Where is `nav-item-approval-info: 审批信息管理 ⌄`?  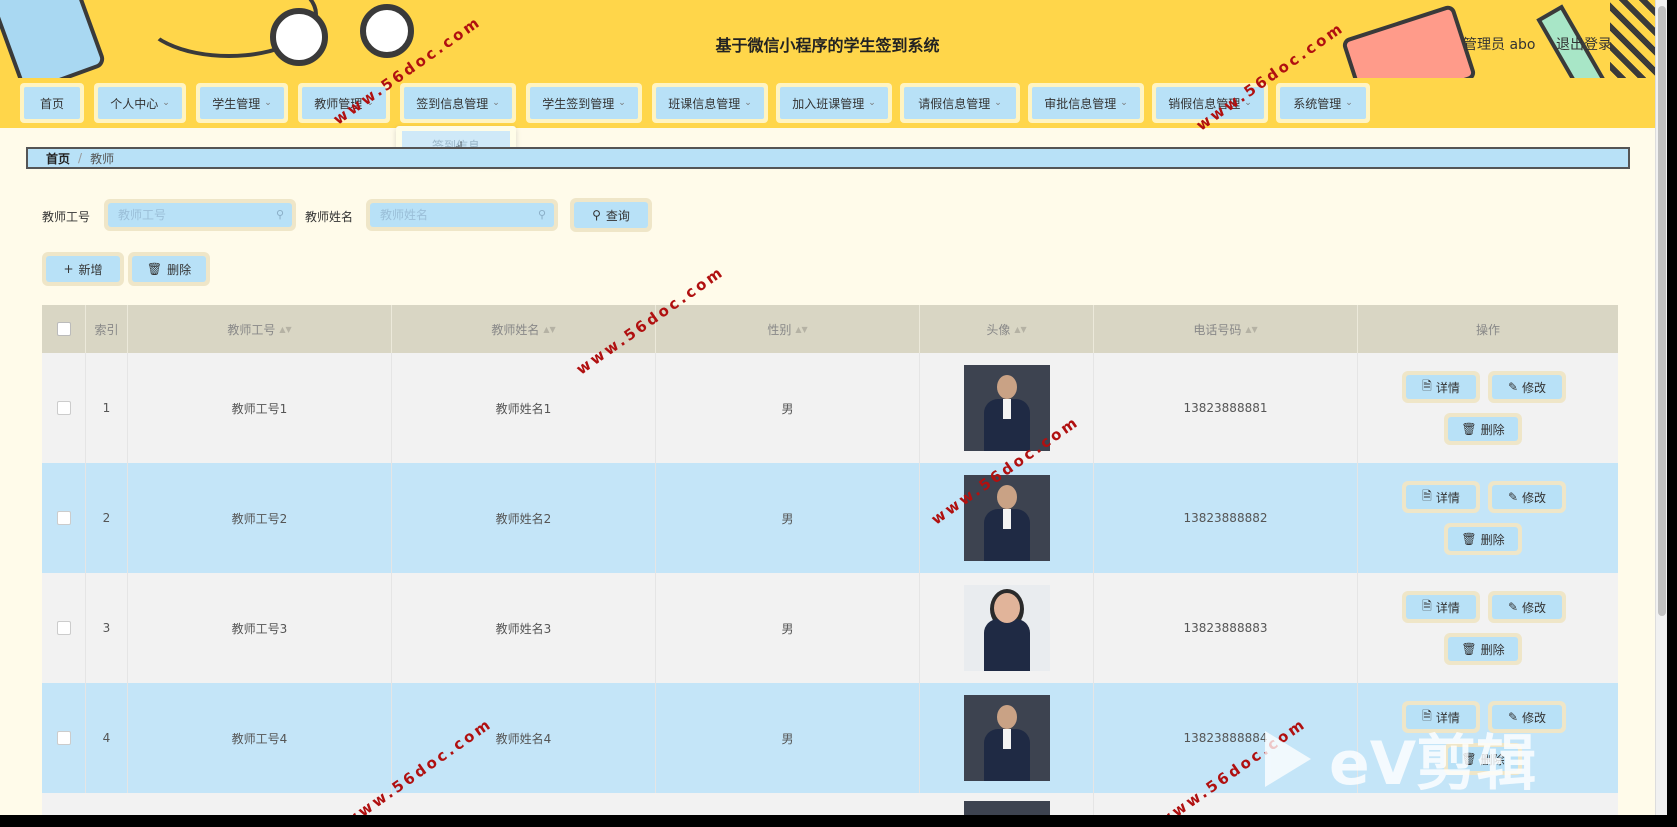 nav-item-approval-info: 审批信息管理 ⌄ is located at coordinates (1086, 103).